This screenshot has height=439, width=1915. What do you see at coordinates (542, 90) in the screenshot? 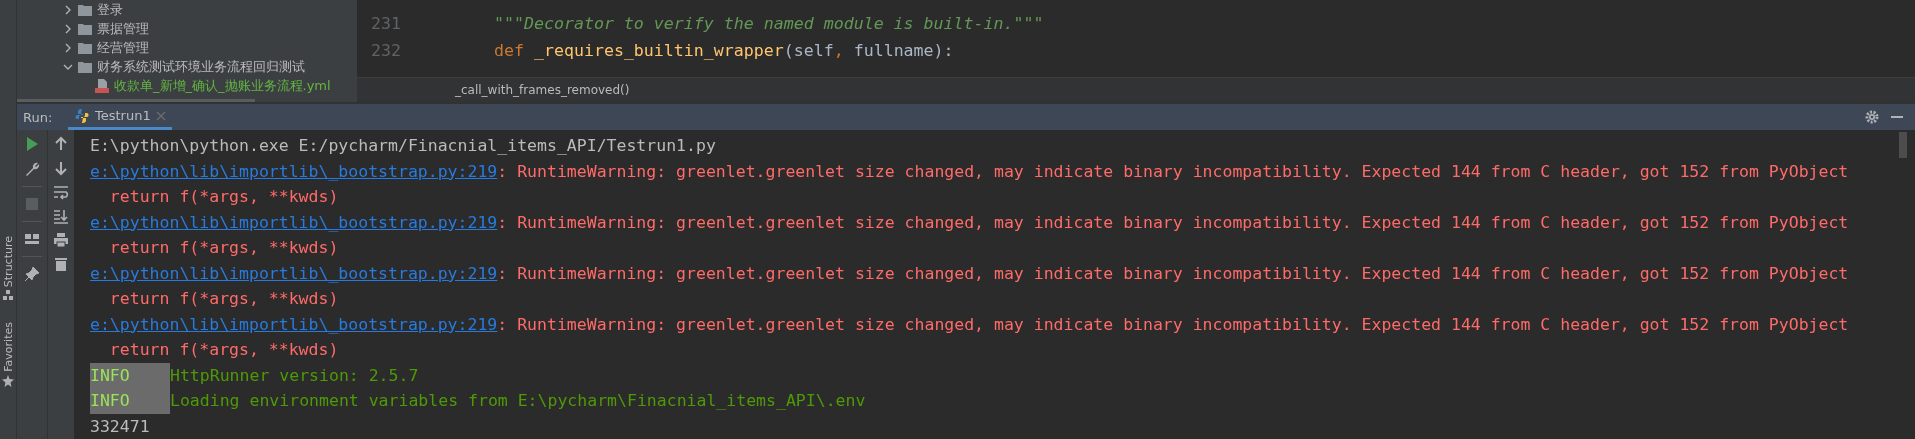
I see `breadcrumb: _call_with_frames_removed()` at bounding box center [542, 90].